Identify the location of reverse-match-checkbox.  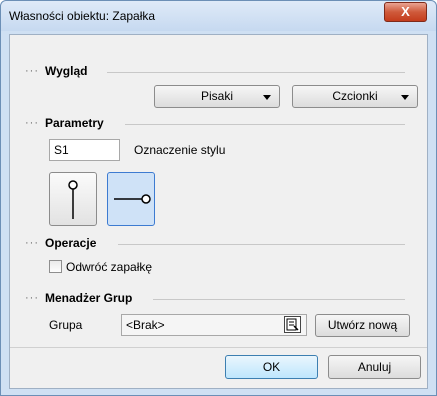
(55, 266).